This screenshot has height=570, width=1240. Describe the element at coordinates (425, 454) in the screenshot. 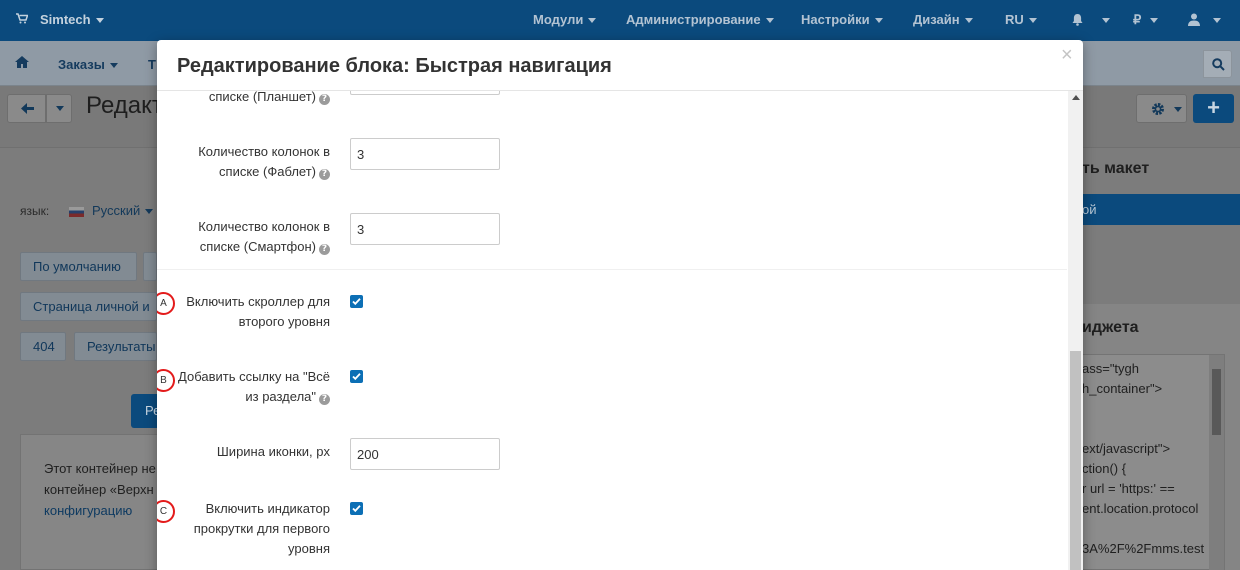

I see `icon-width-input` at that location.